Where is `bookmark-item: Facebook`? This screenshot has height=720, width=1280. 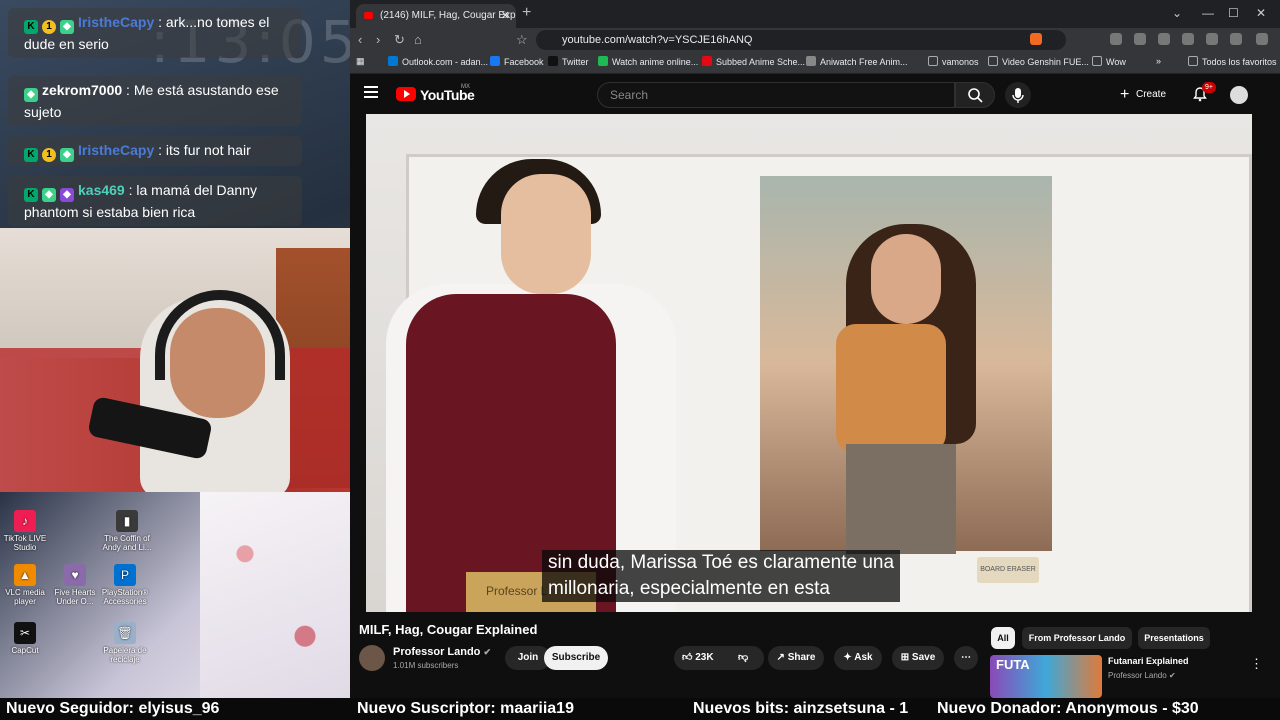 bookmark-item: Facebook is located at coordinates (517, 61).